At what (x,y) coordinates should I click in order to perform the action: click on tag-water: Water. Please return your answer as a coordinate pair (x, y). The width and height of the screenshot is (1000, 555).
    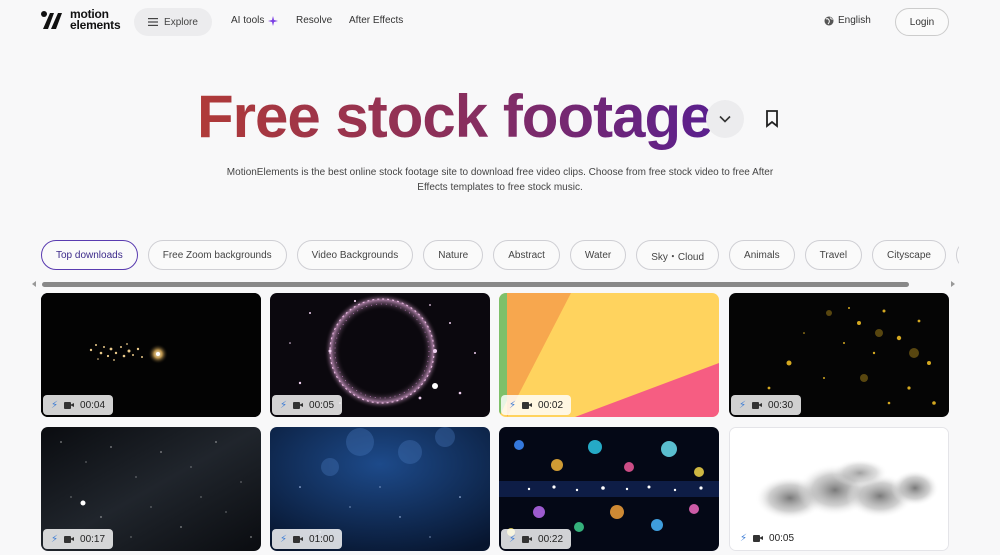
    Looking at the image, I should click on (598, 255).